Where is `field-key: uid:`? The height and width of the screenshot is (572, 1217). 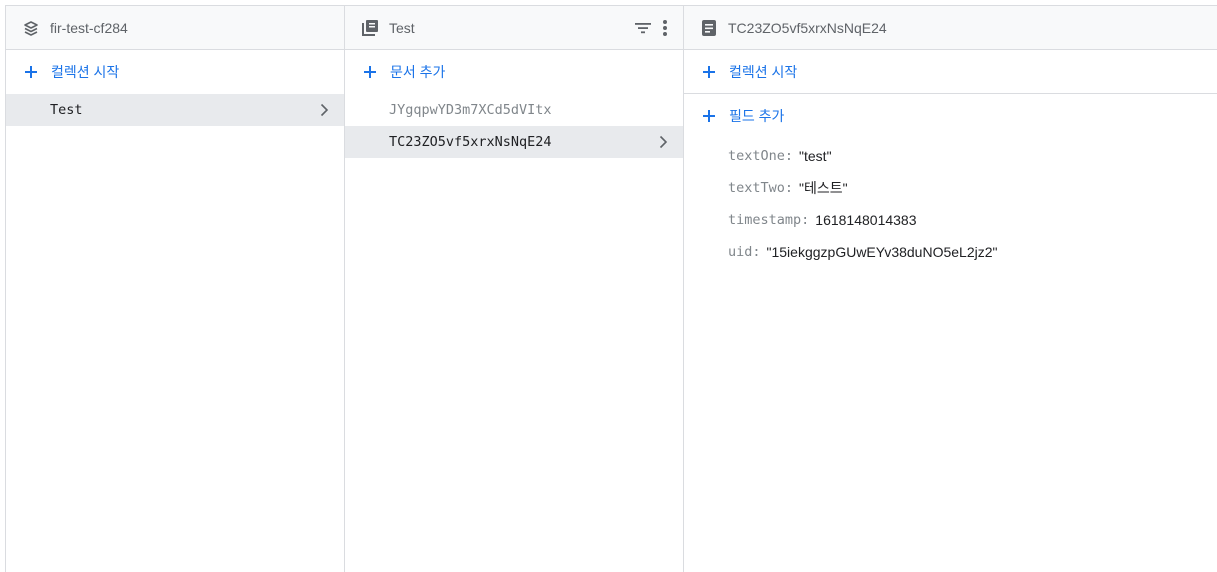 field-key: uid: is located at coordinates (744, 252).